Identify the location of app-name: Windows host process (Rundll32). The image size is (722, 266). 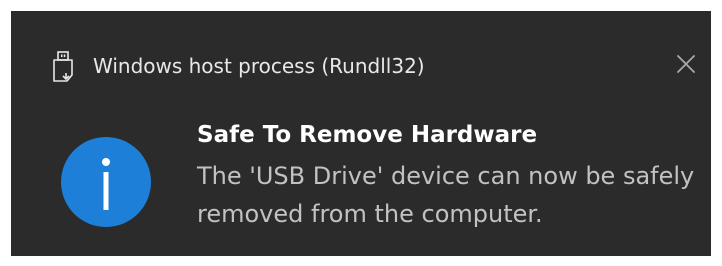
(259, 66).